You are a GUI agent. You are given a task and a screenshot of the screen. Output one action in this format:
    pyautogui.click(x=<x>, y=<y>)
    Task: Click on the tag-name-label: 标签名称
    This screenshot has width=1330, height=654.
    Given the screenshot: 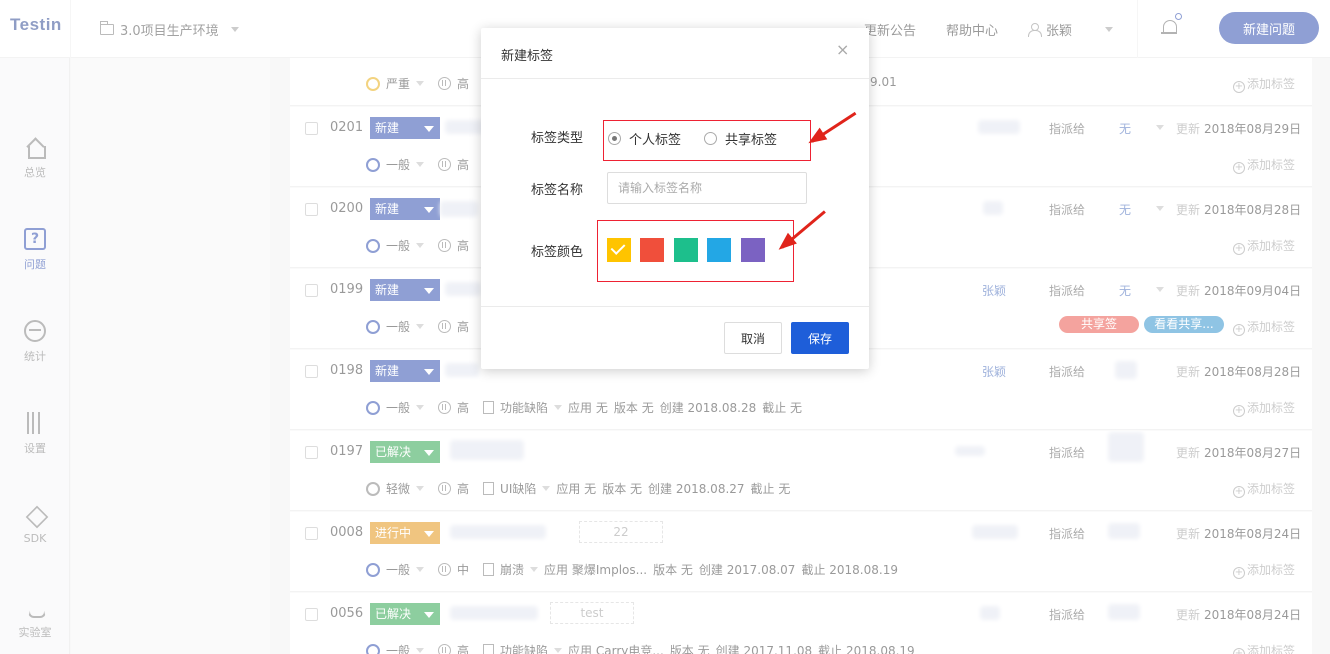 What is the action you would take?
    pyautogui.click(x=557, y=190)
    